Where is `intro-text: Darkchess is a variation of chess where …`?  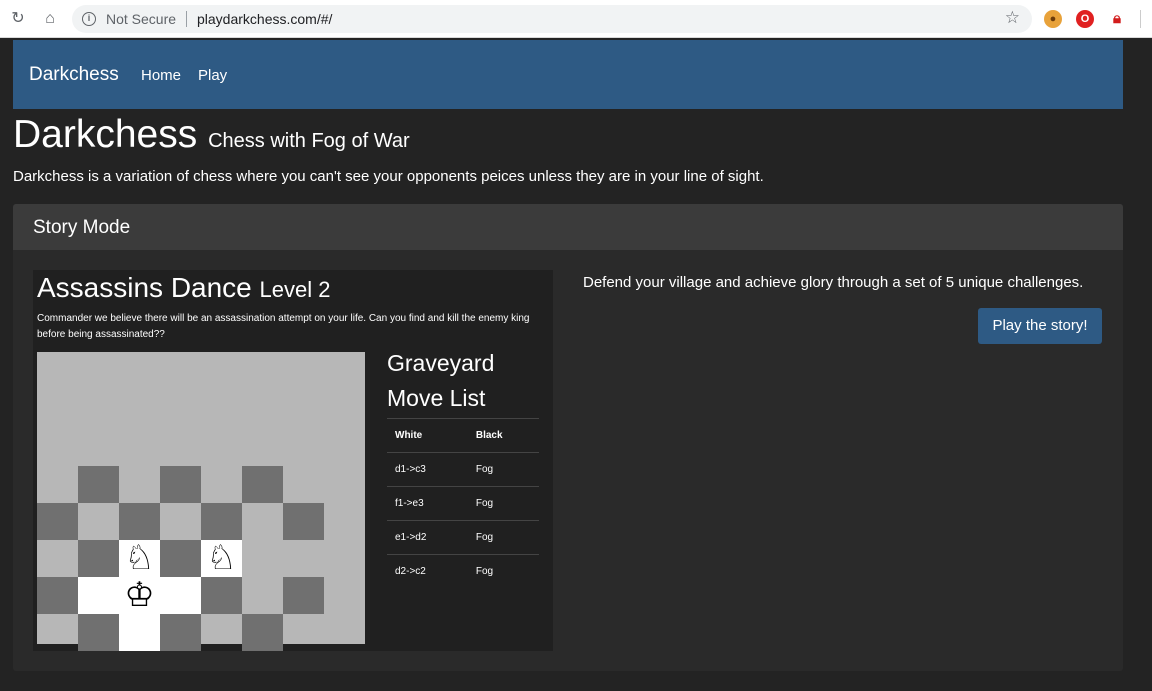 intro-text: Darkchess is a variation of chess where … is located at coordinates (388, 176).